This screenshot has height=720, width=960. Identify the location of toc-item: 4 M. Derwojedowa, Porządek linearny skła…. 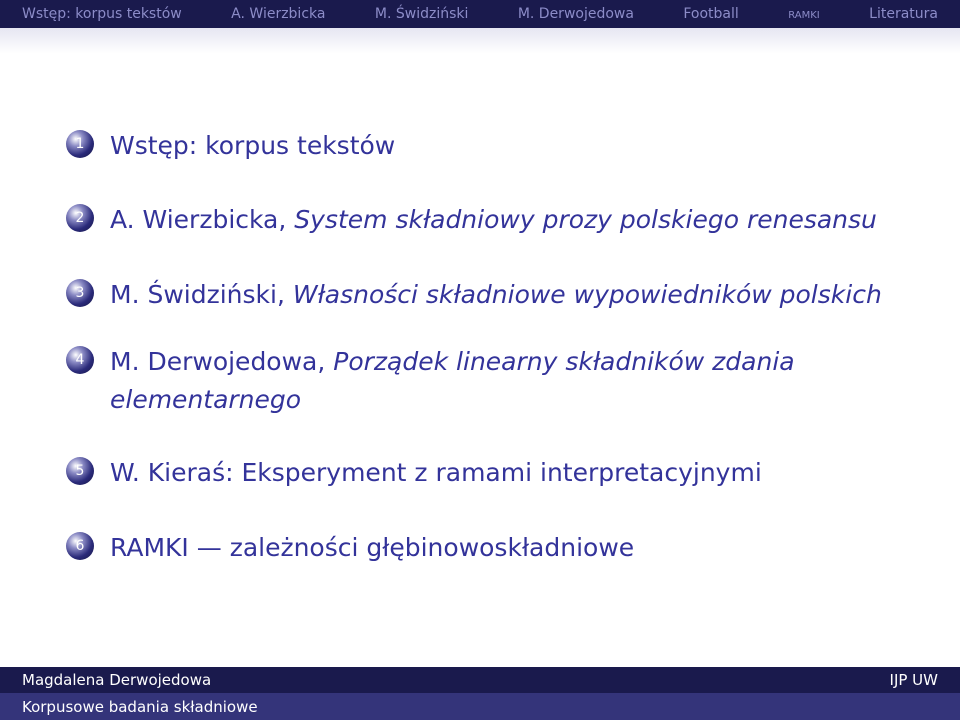
(438, 381).